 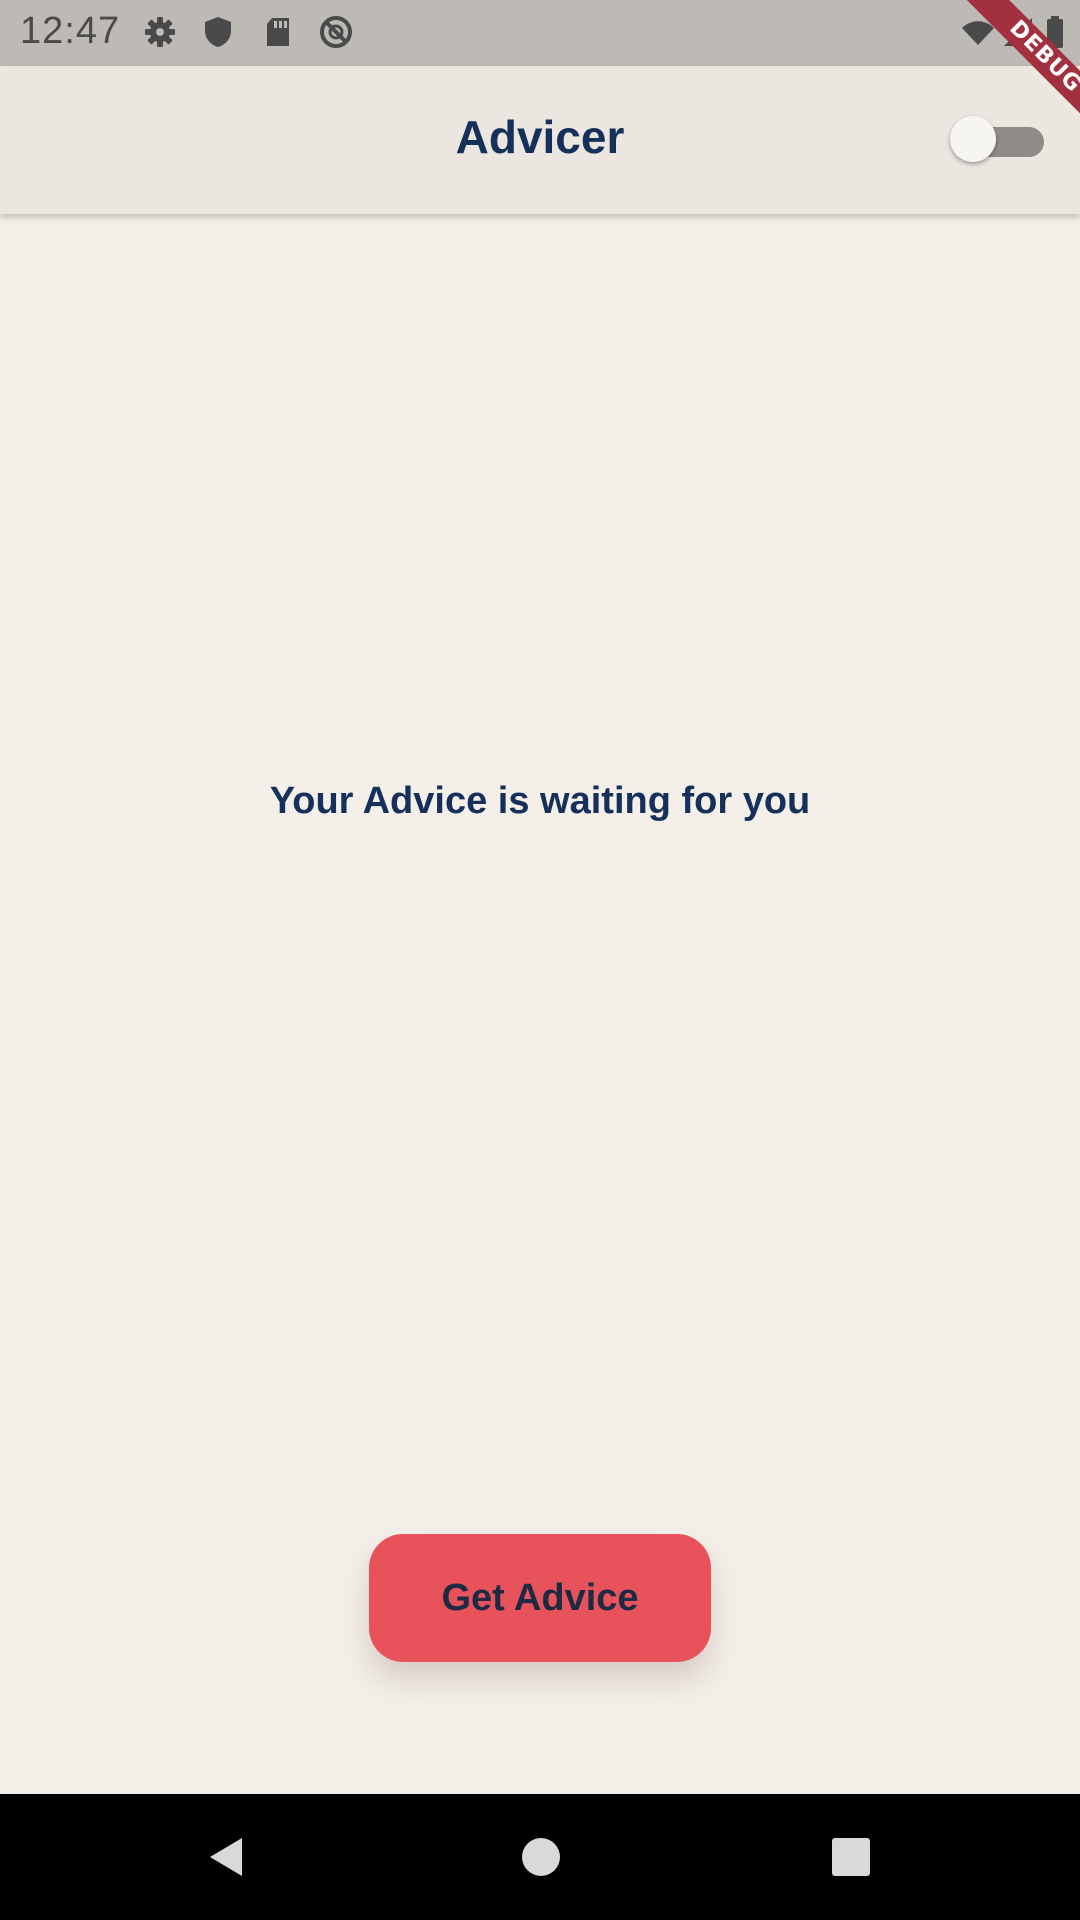 I want to click on home-icon, so click(x=541, y=1857).